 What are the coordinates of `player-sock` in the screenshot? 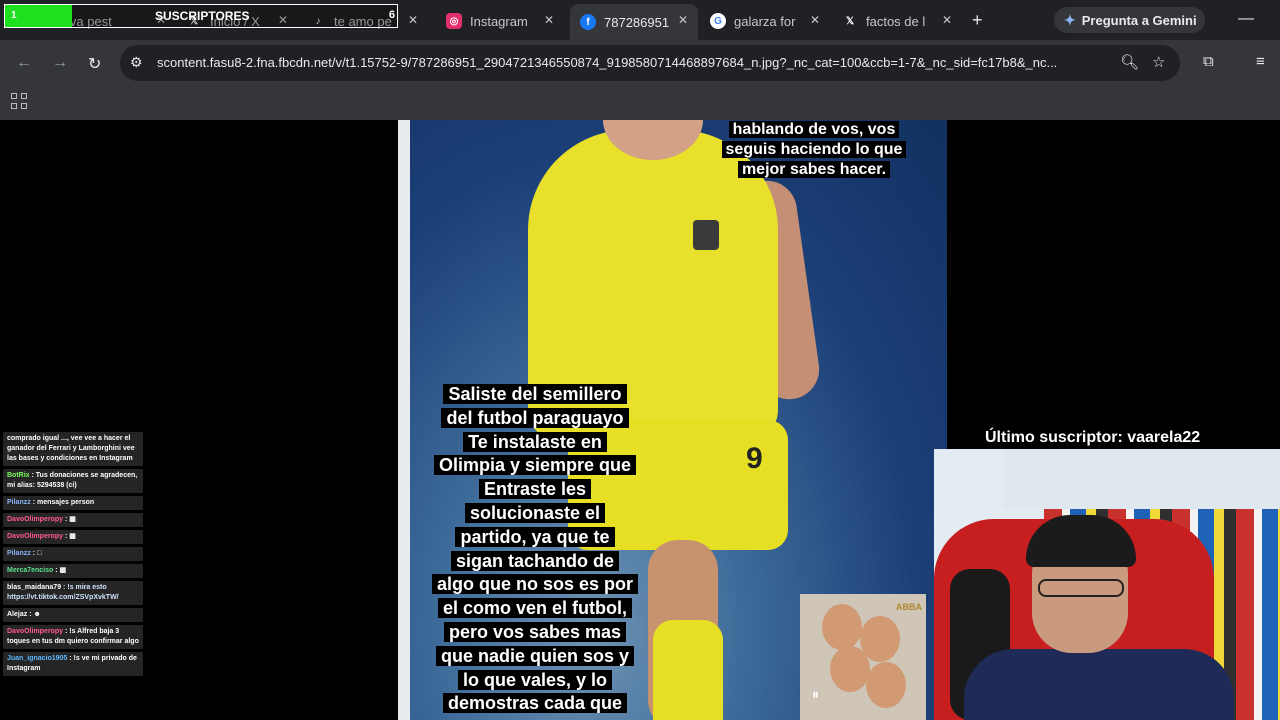 It's located at (688, 670).